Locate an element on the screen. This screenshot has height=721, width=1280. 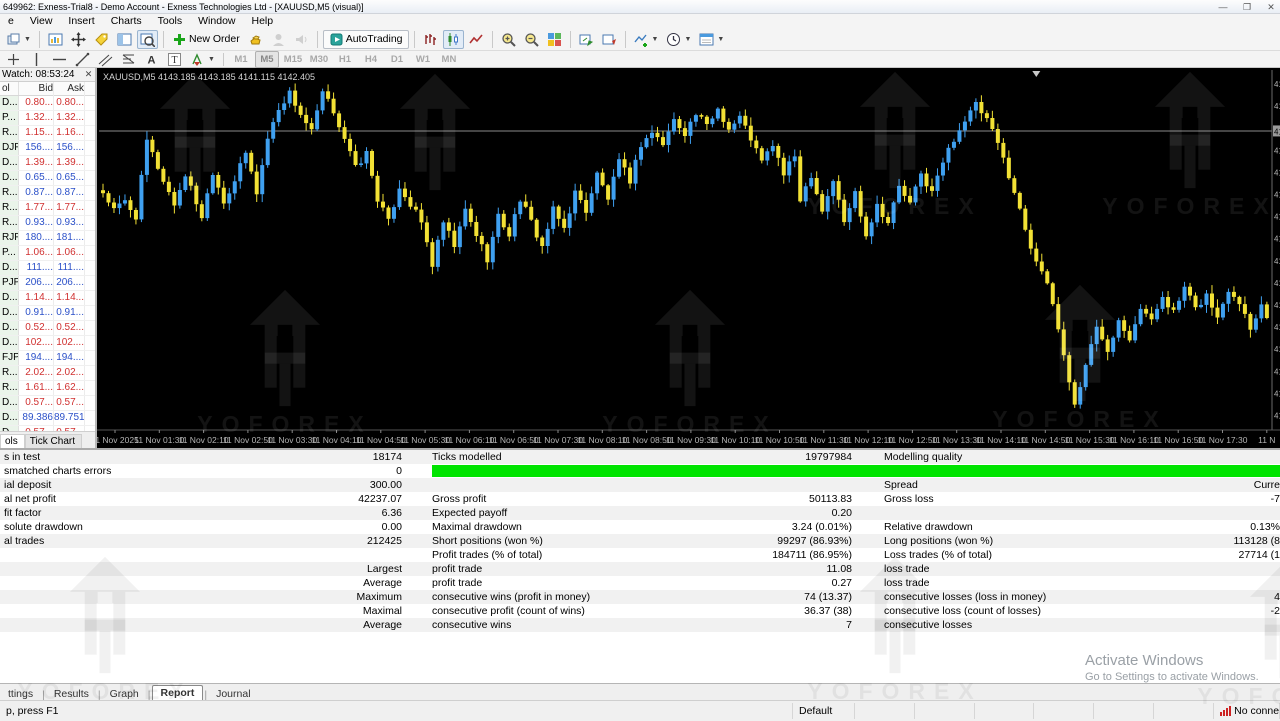
data-window-icon is located at coordinates (147, 39).